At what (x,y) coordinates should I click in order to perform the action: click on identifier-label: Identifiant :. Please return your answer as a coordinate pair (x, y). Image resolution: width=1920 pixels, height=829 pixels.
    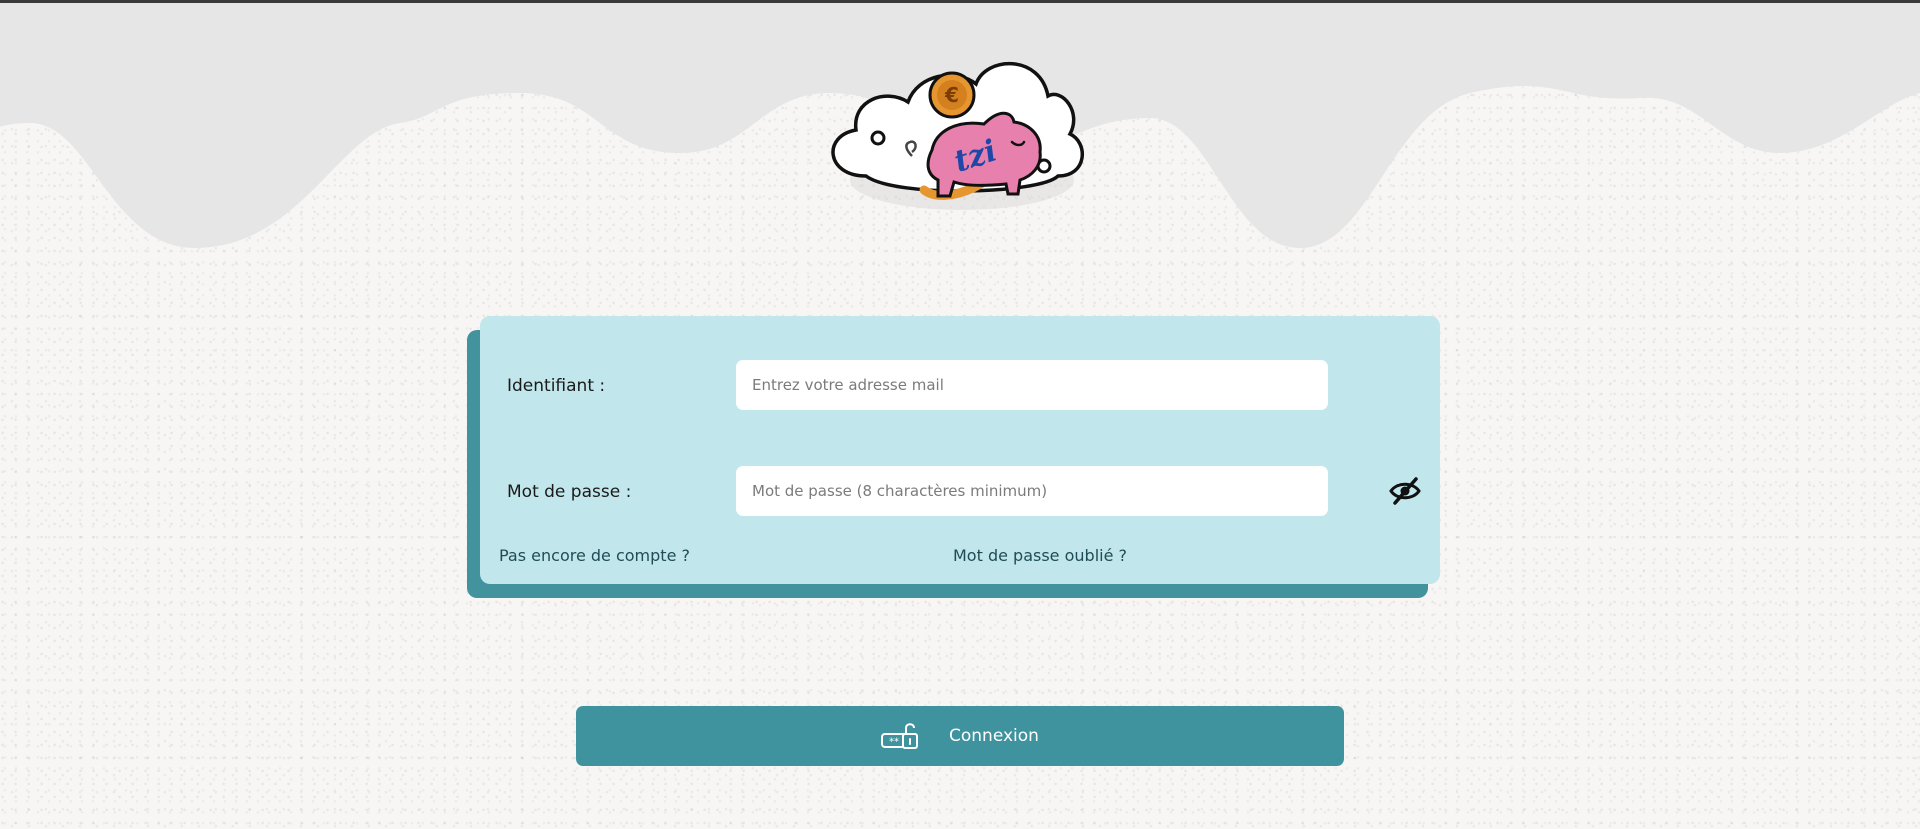
    Looking at the image, I should click on (556, 386).